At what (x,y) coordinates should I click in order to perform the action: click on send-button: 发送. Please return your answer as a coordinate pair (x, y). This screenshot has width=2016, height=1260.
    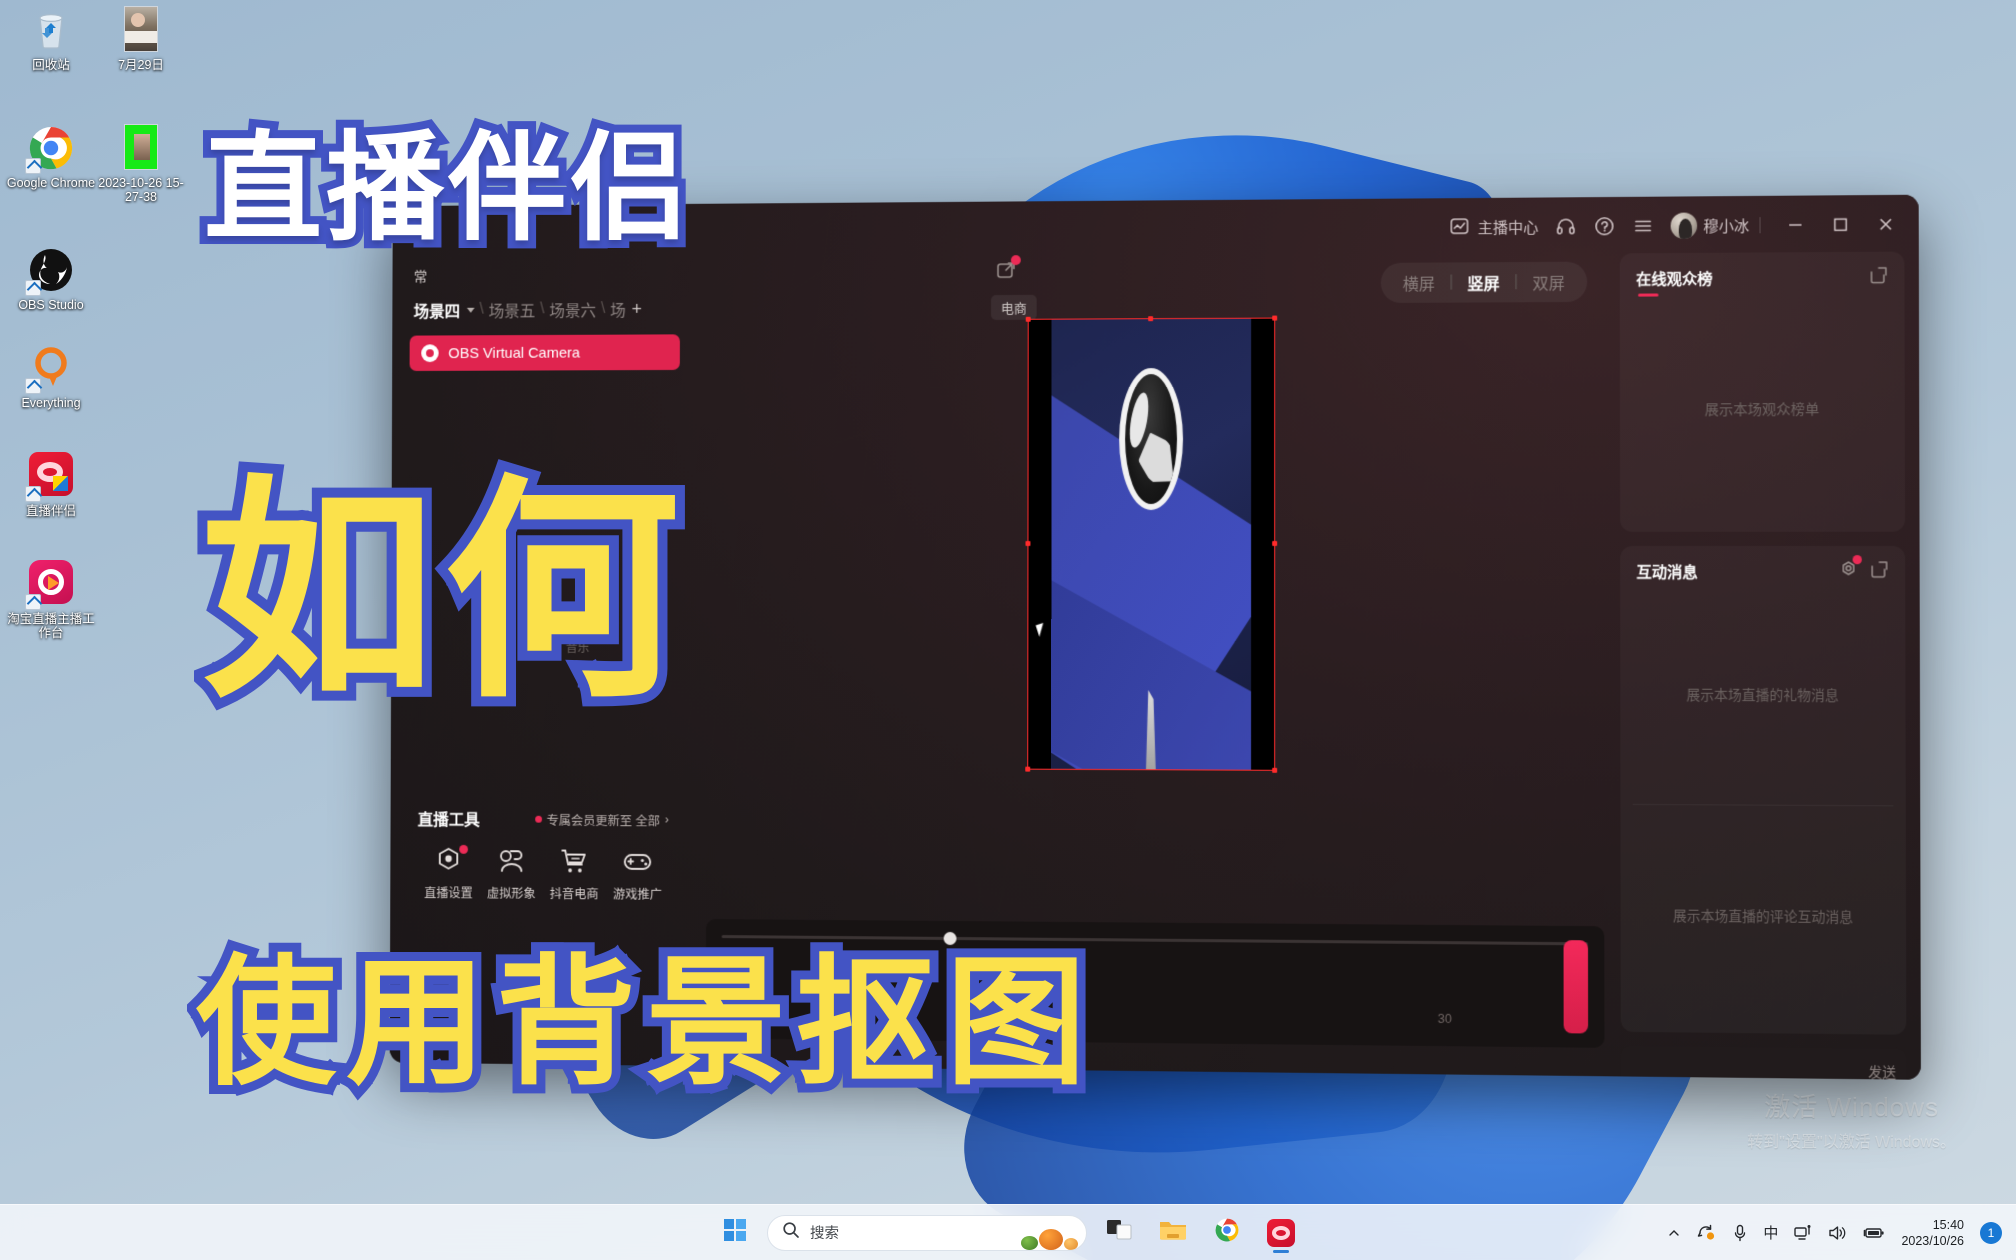
    Looking at the image, I should click on (1882, 1070).